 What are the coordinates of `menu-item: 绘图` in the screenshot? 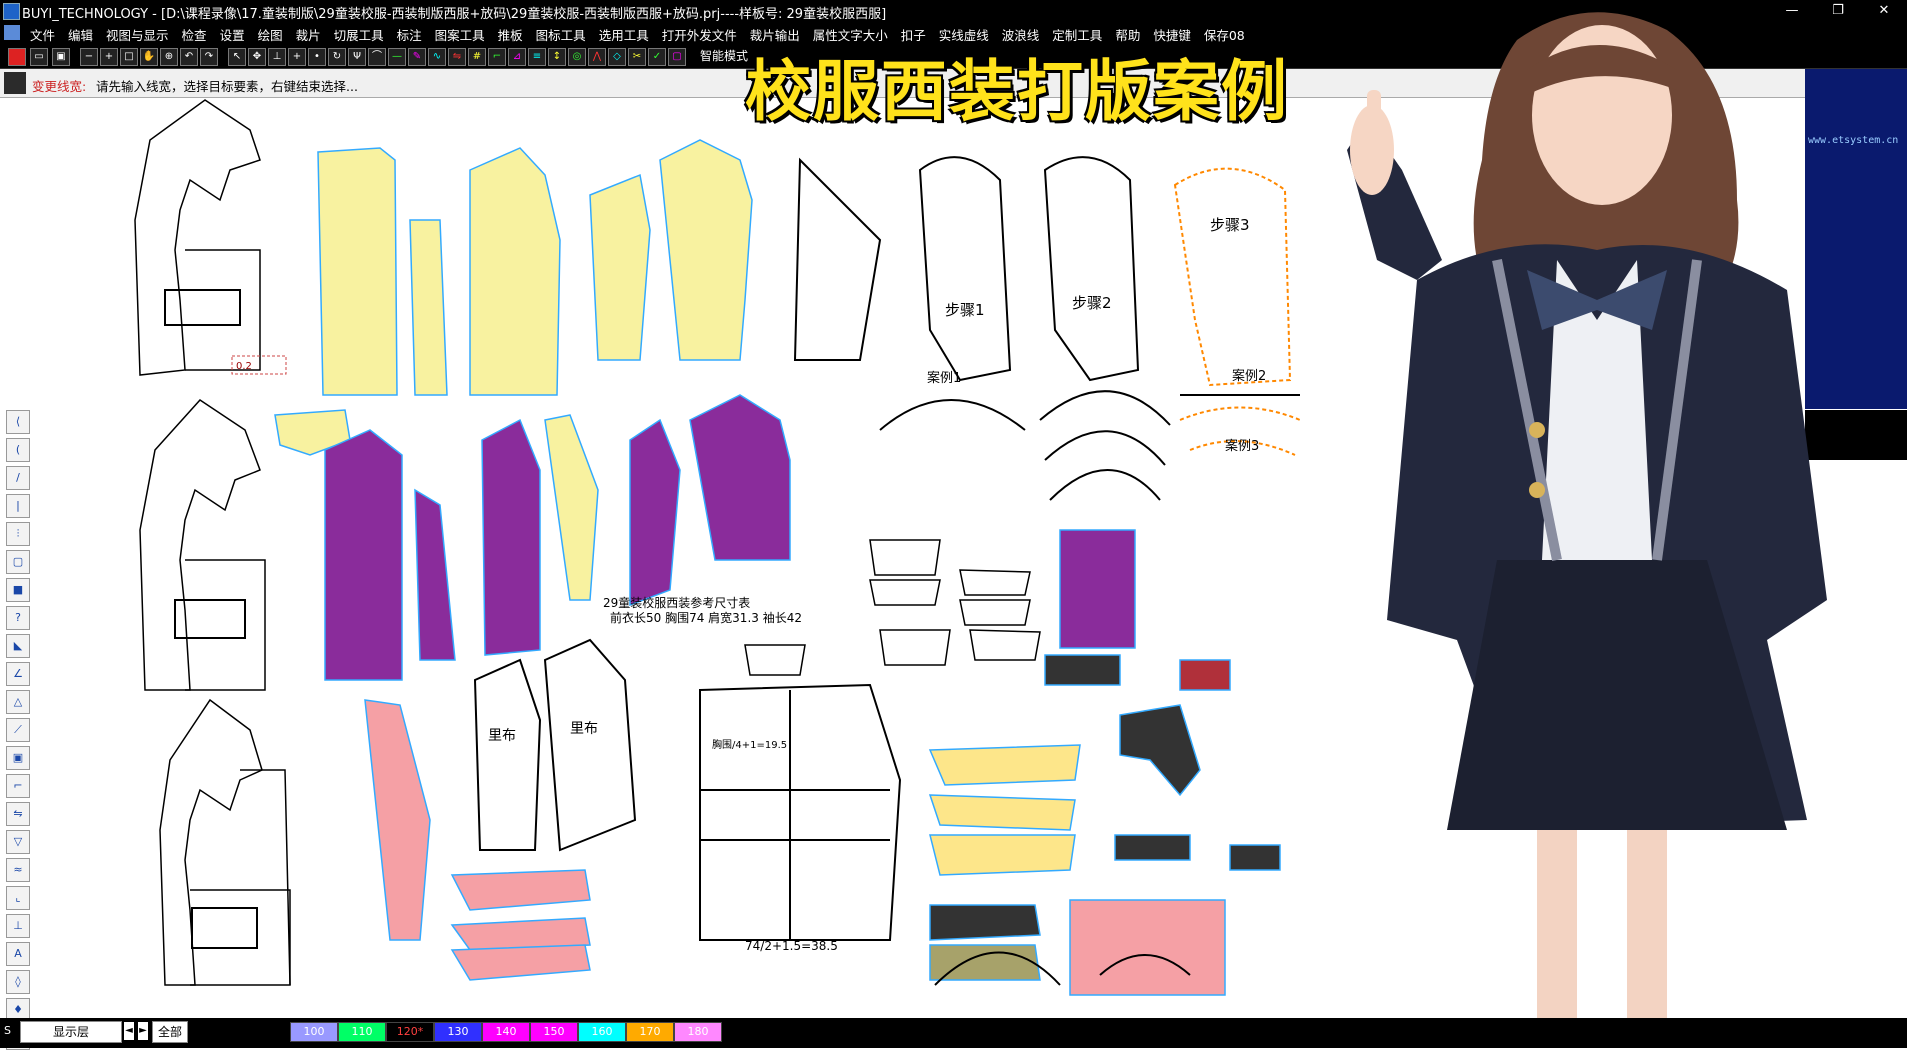 It's located at (270, 34).